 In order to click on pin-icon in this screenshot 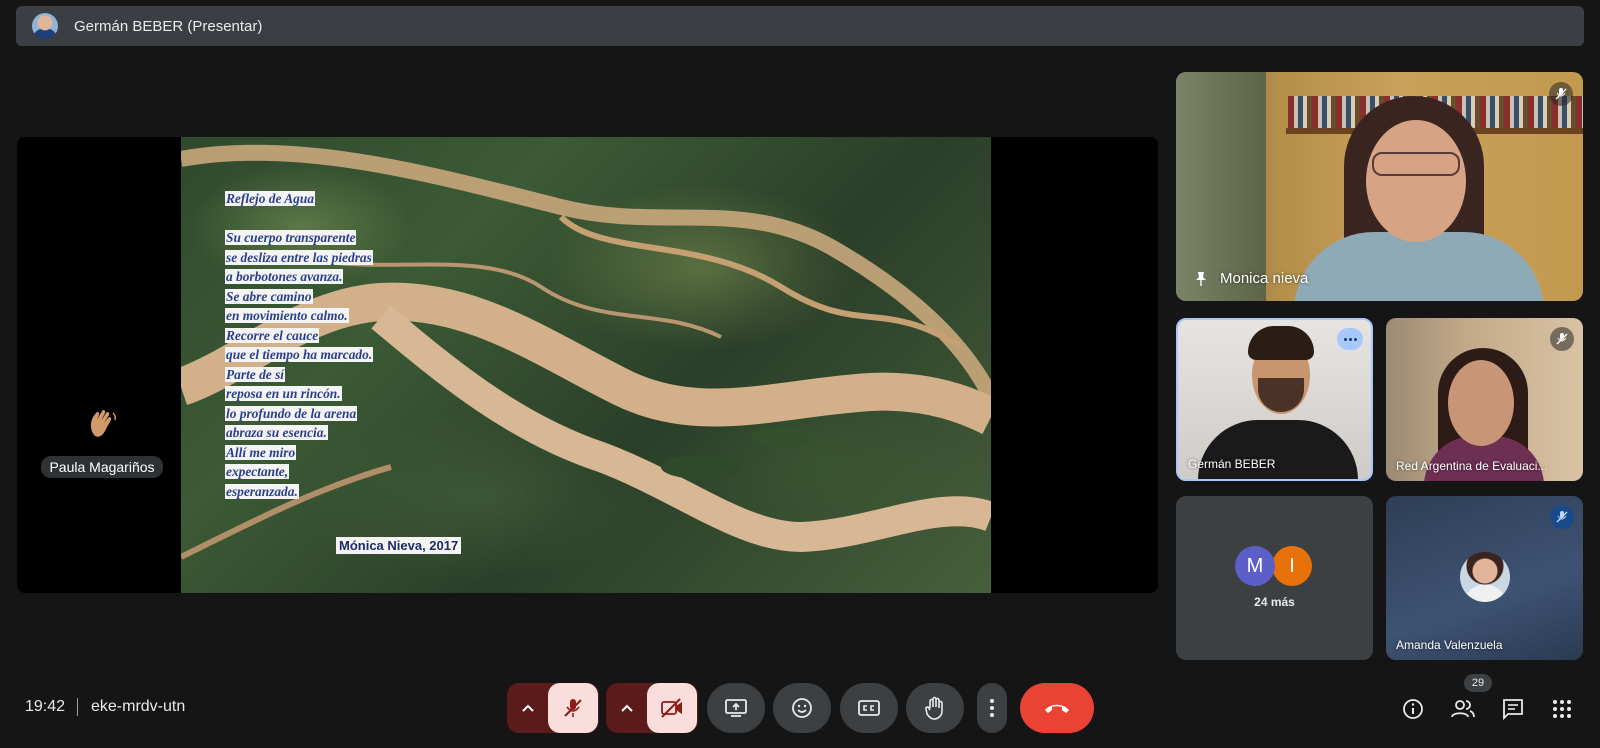, I will do `click(1201, 279)`.